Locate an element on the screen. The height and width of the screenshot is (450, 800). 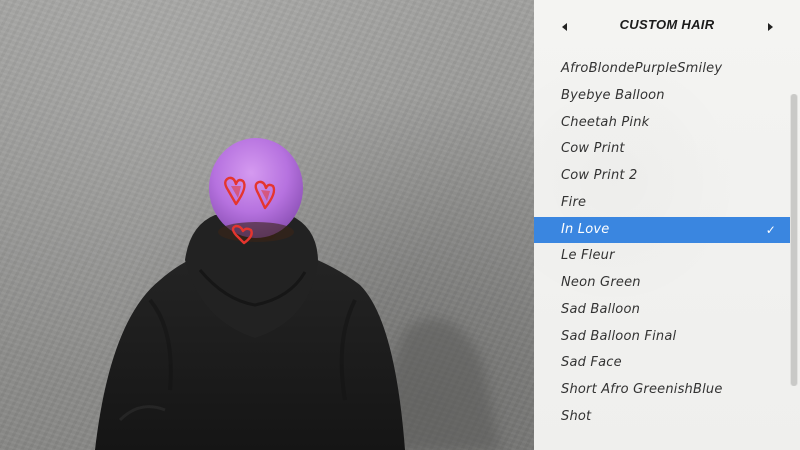
list-item: Le Fleur is located at coordinates (663, 256).